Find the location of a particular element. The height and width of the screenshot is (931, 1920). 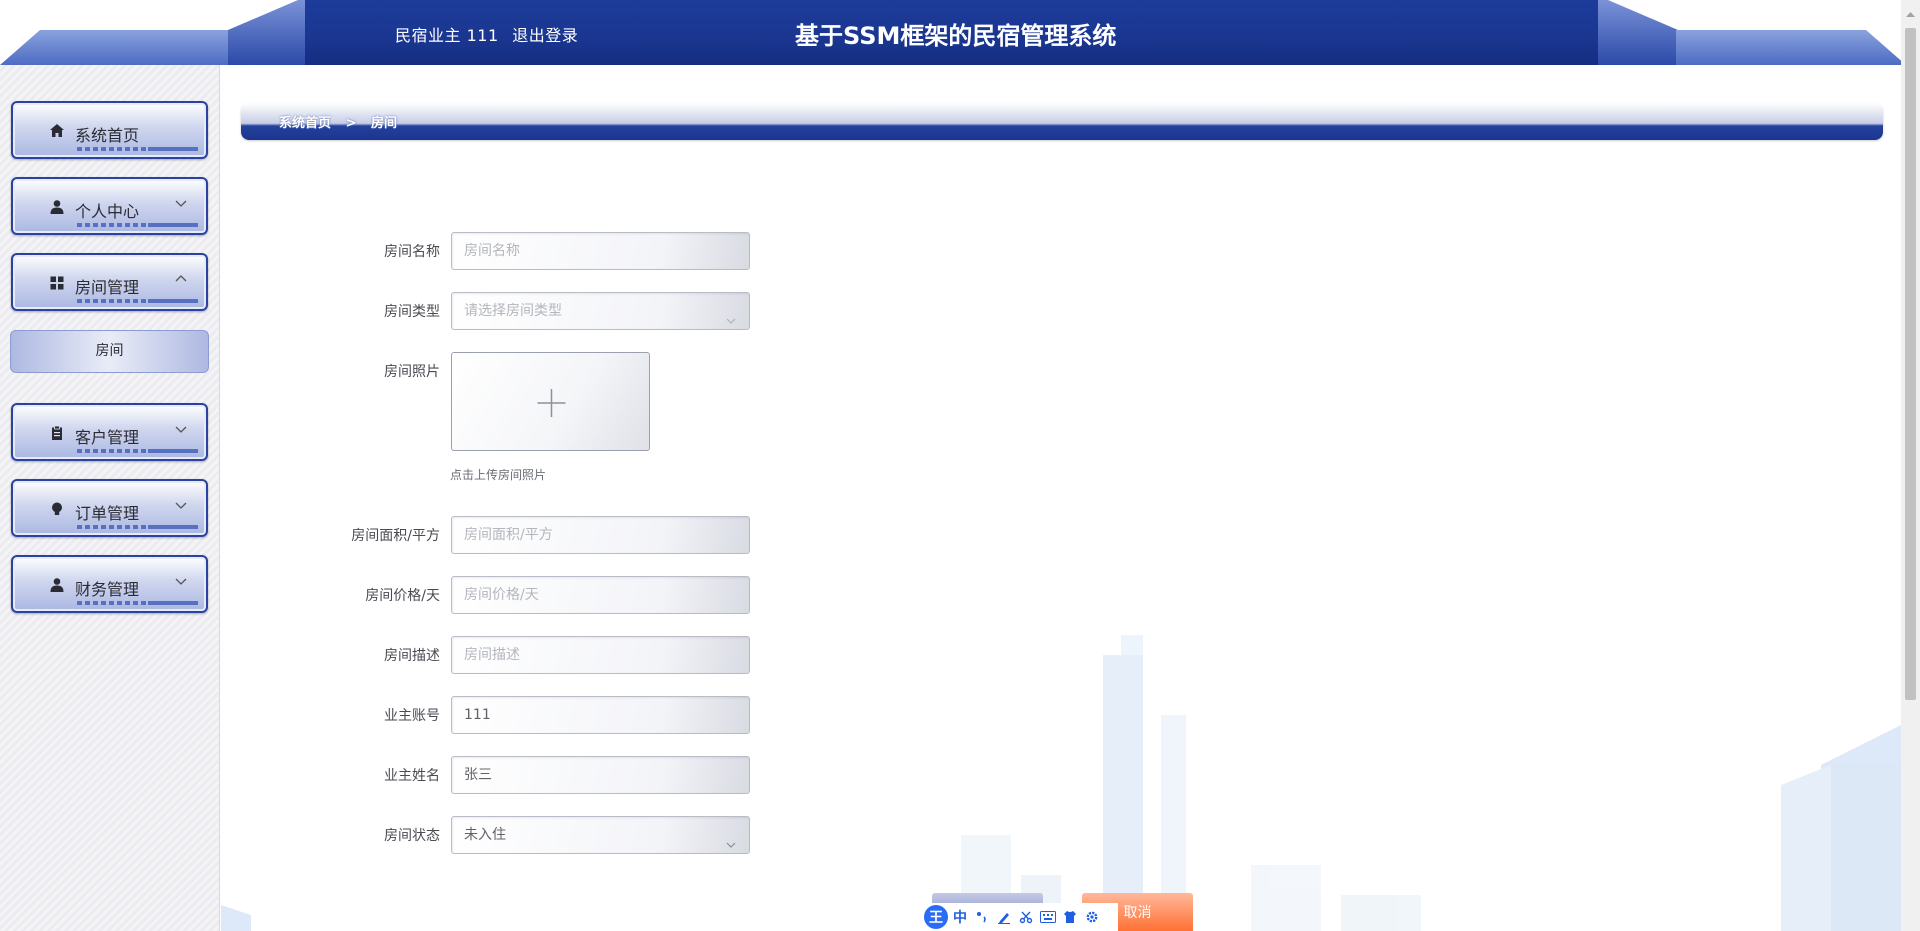

room-status-select: 未入住 is located at coordinates (600, 835).